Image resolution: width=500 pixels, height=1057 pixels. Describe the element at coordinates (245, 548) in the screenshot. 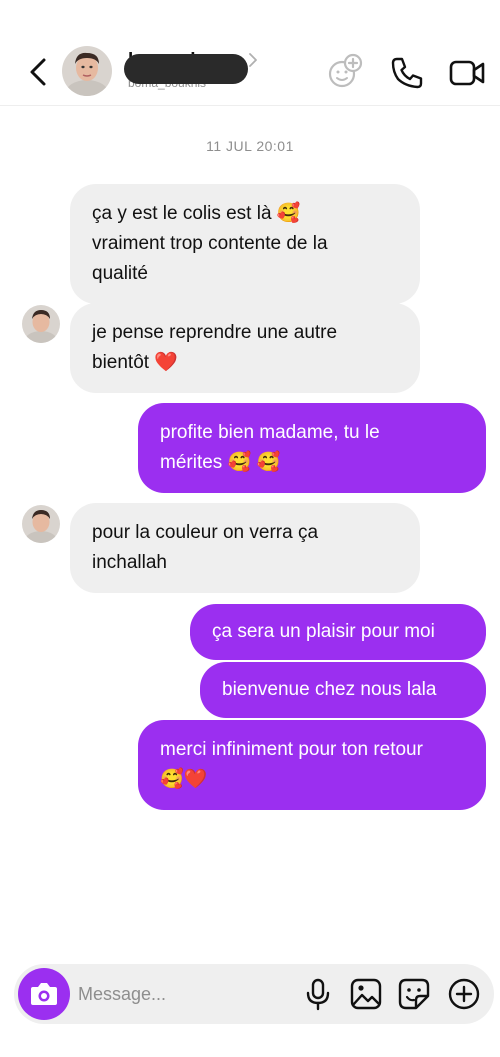

I see `message-bubble-incoming: pour la couleur on verra ça inchallah` at that location.